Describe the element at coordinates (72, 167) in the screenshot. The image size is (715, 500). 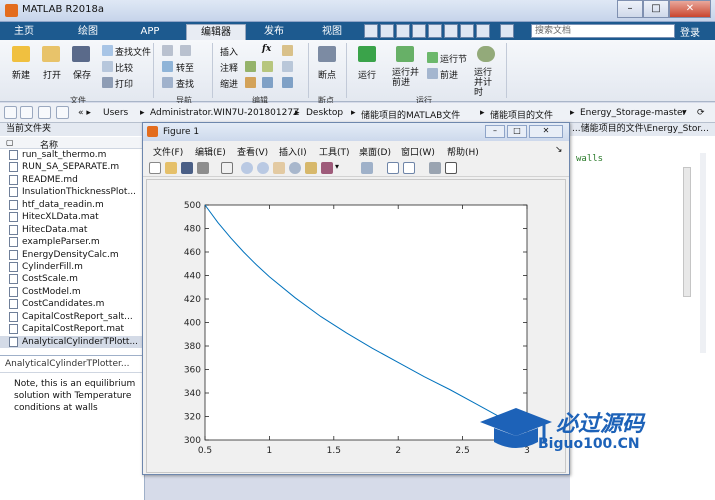
I see `file-item: RUN_SA_SEPARATE.m` at that location.